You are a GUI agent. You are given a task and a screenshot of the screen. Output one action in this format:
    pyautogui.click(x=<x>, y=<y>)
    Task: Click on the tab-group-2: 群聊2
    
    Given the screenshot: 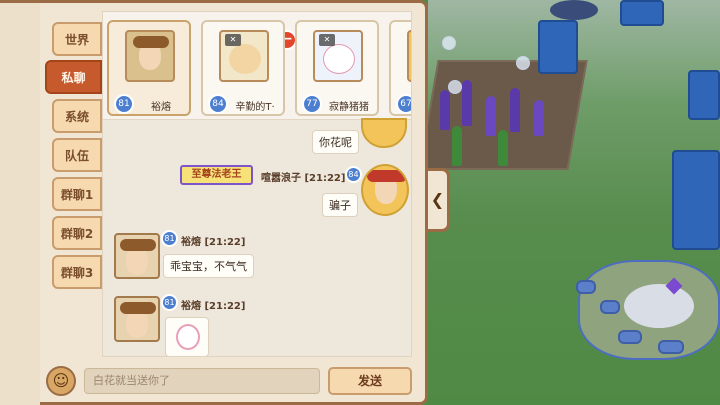 What is the action you would take?
    pyautogui.click(x=77, y=233)
    